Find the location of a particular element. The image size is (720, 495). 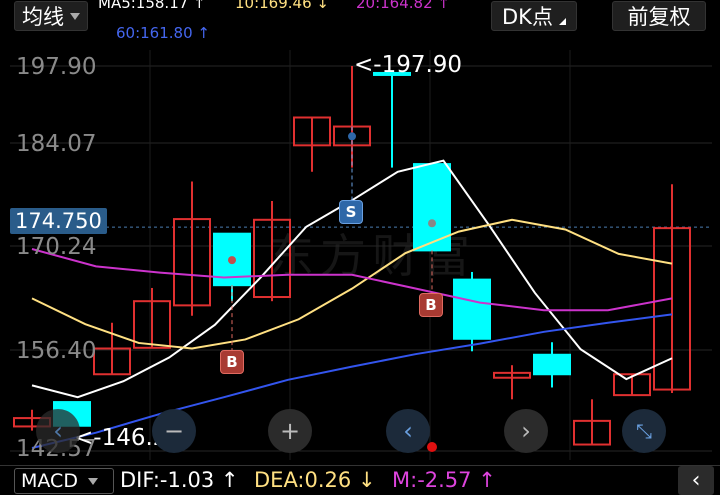

expand-icon: ⤡ is located at coordinates (644, 431).